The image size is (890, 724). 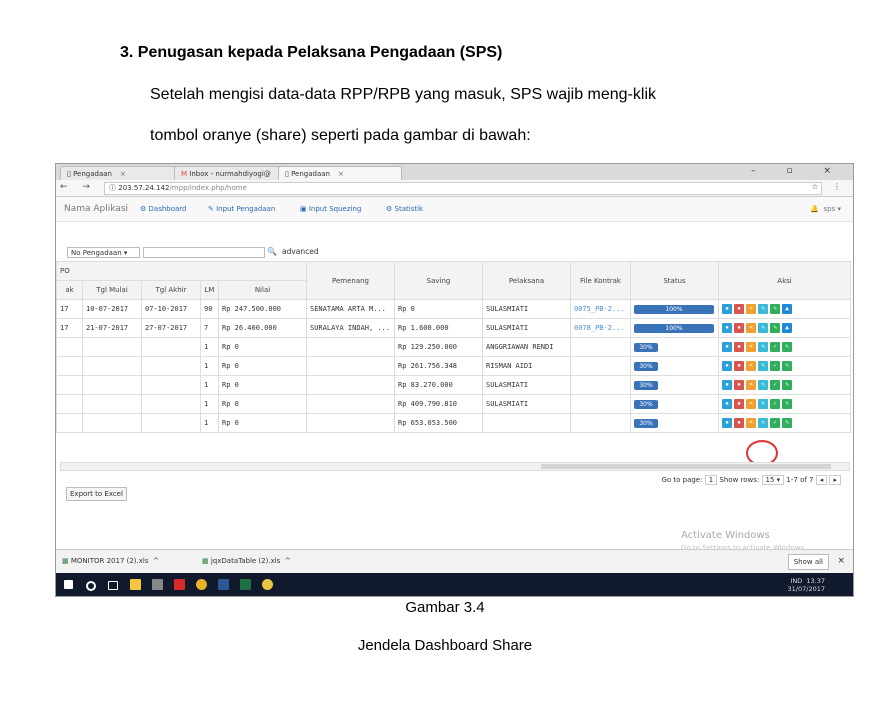 What do you see at coordinates (438, 404) in the screenshot?
I see `cell-saving: Rp 409.790.810` at bounding box center [438, 404].